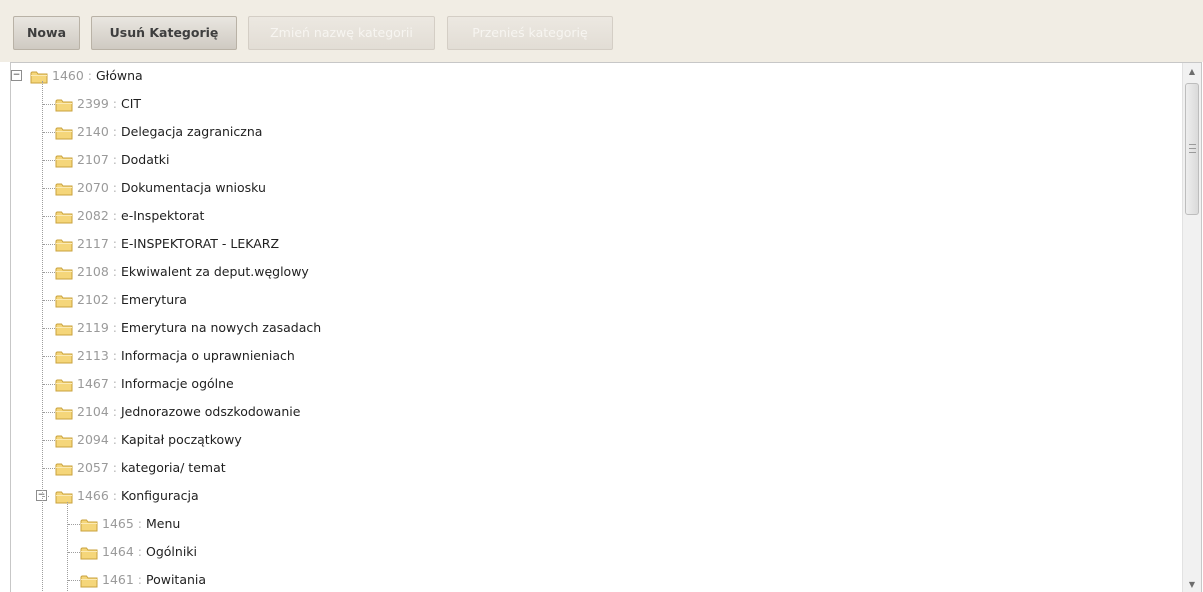 The height and width of the screenshot is (592, 1203). What do you see at coordinates (68, 75) in the screenshot?
I see `category-id: 1460` at bounding box center [68, 75].